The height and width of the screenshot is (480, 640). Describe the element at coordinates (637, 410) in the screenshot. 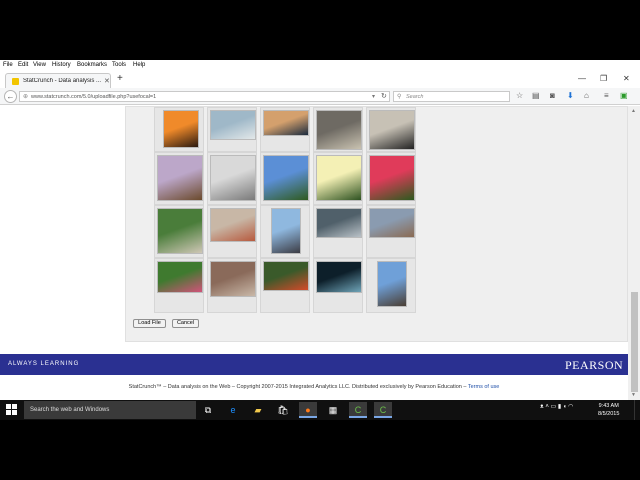

I see `show-desktop-button` at that location.